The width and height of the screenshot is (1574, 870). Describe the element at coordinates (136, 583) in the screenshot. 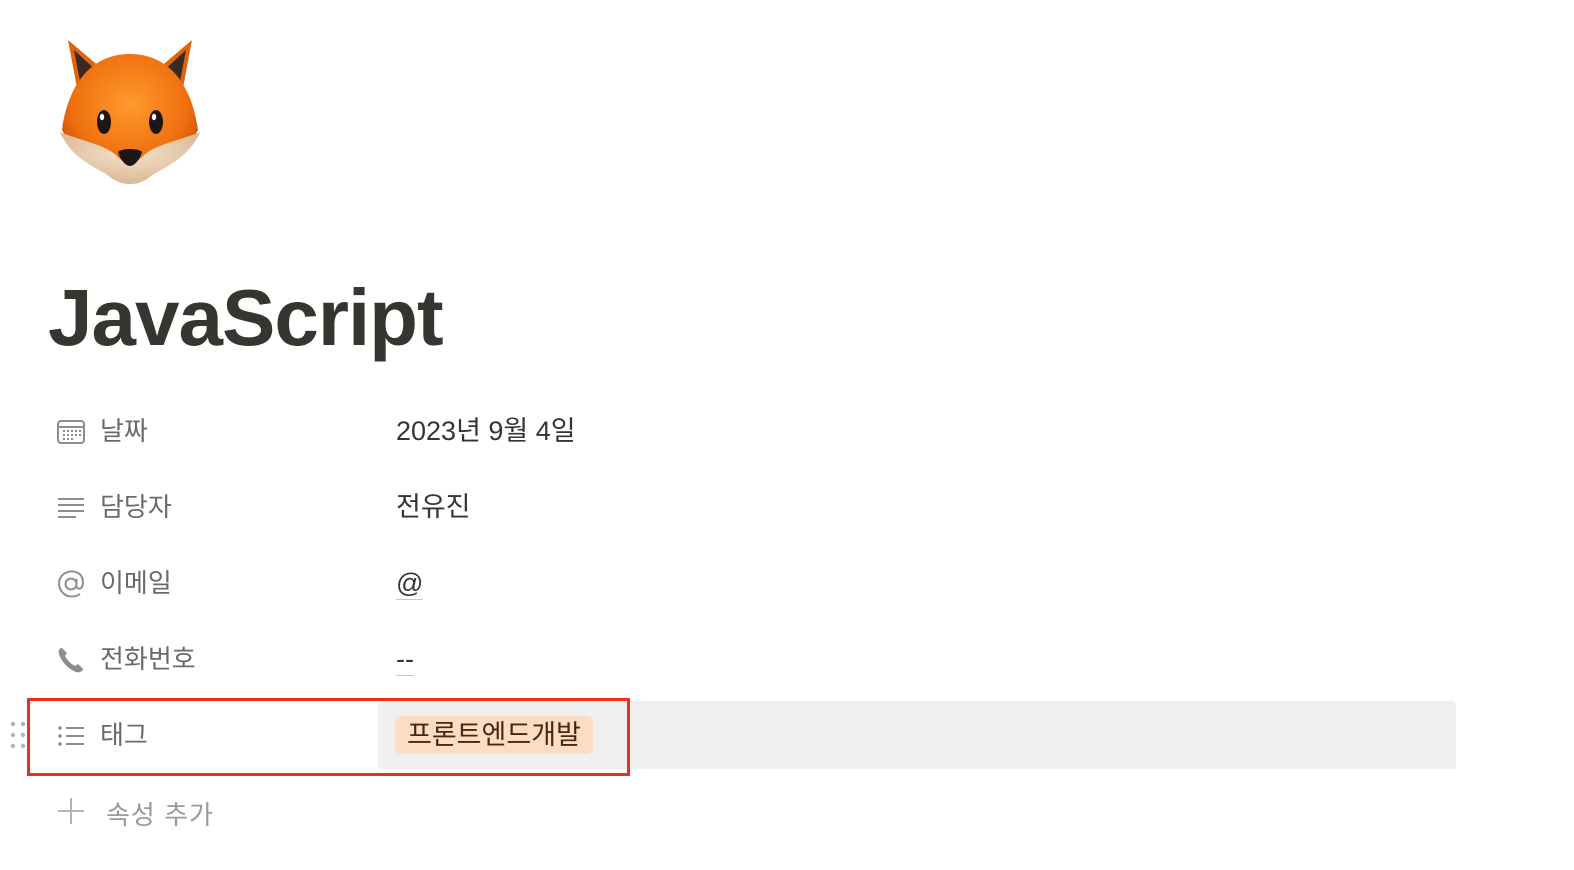

I see `property-name-email: 이메일` at that location.